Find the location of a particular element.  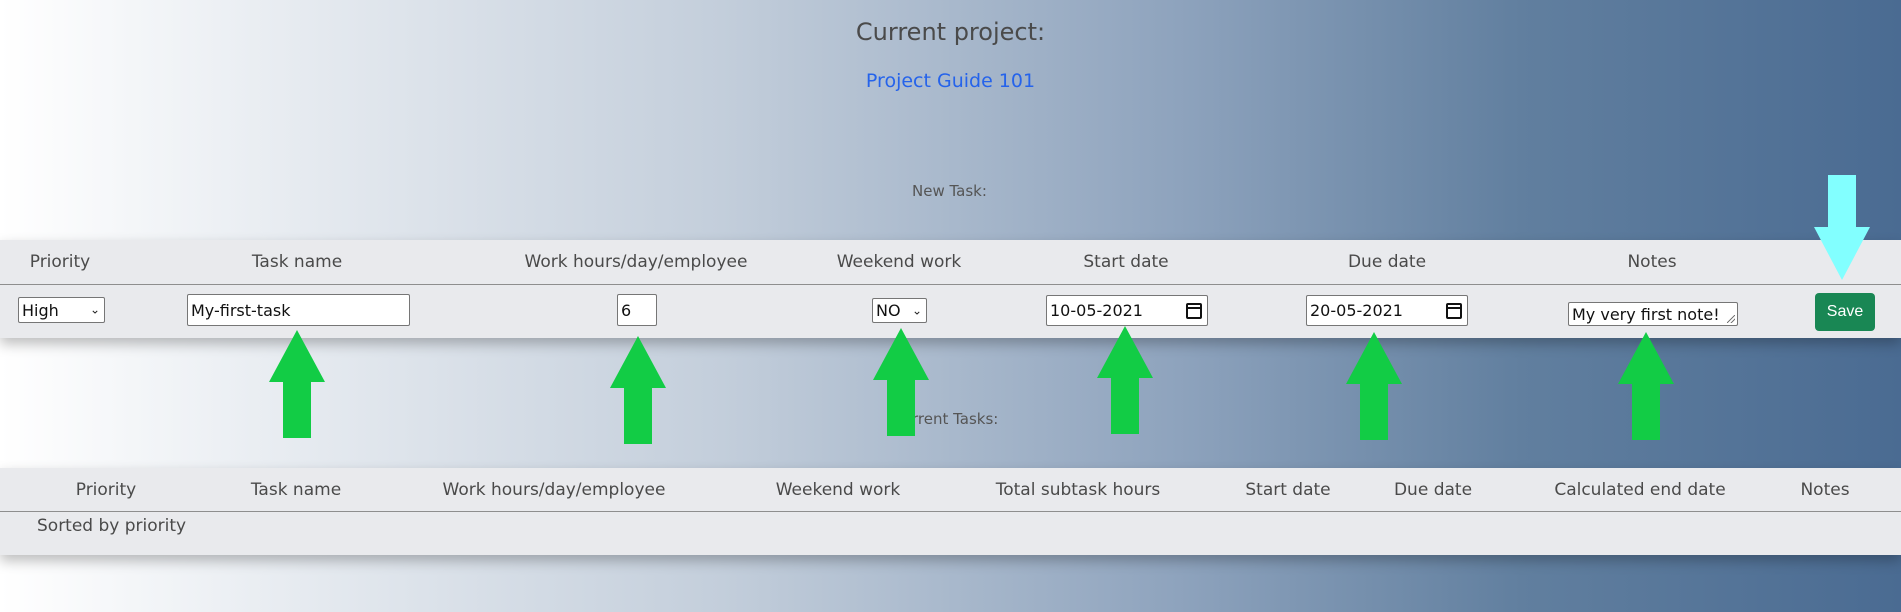

project-link: Project Guide 101 is located at coordinates (950, 81).